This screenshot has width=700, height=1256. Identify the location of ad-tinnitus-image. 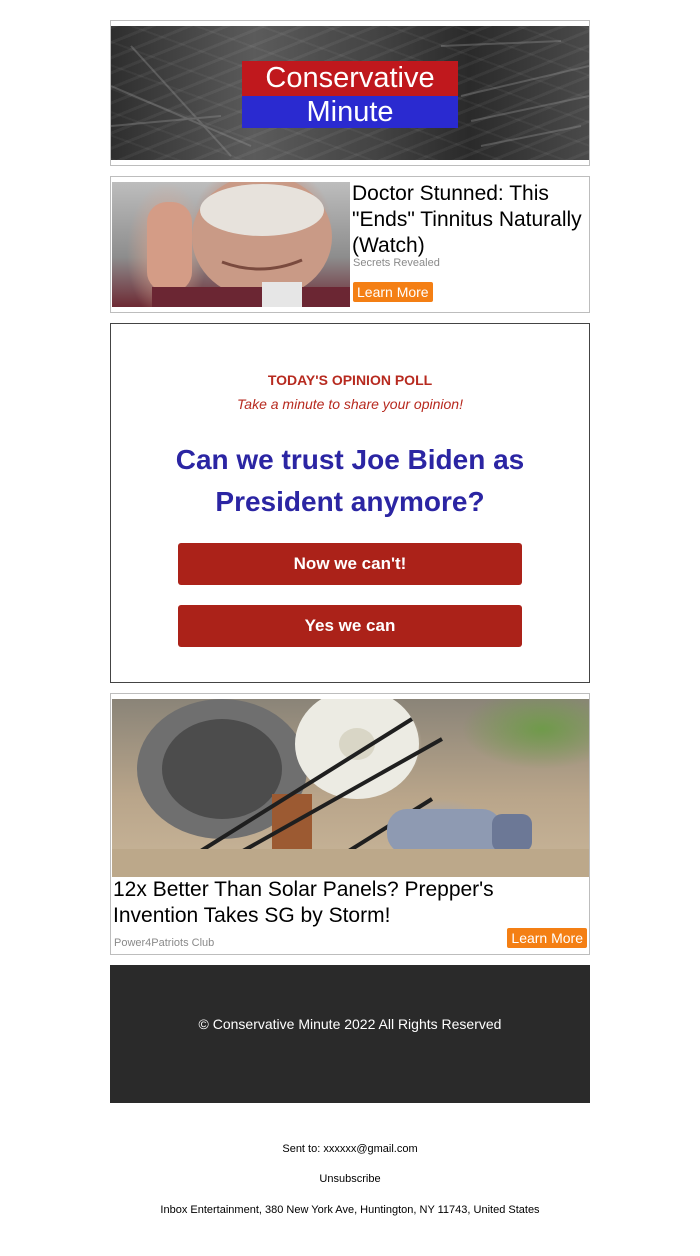
(231, 244).